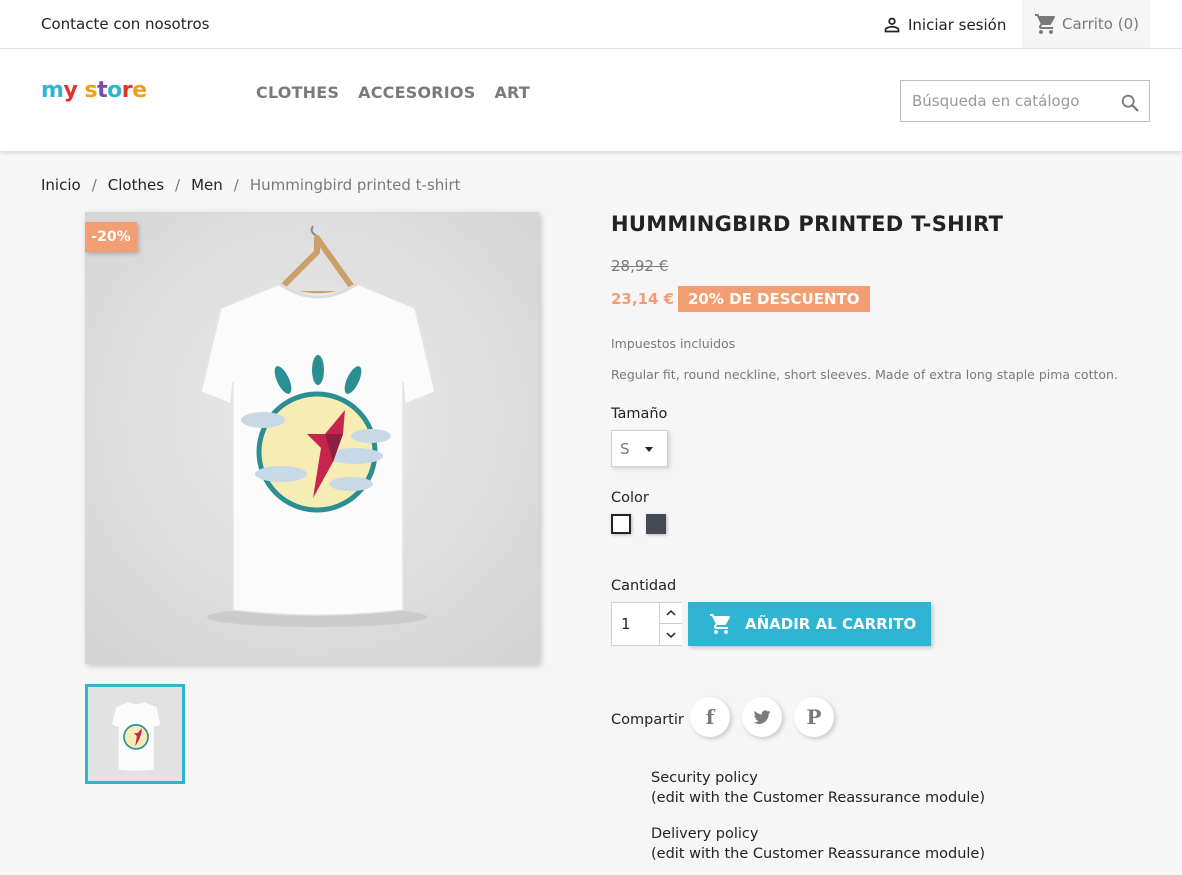 The width and height of the screenshot is (1182, 875). Describe the element at coordinates (705, 834) in the screenshot. I see `reassurance-title: Delivery policy` at that location.